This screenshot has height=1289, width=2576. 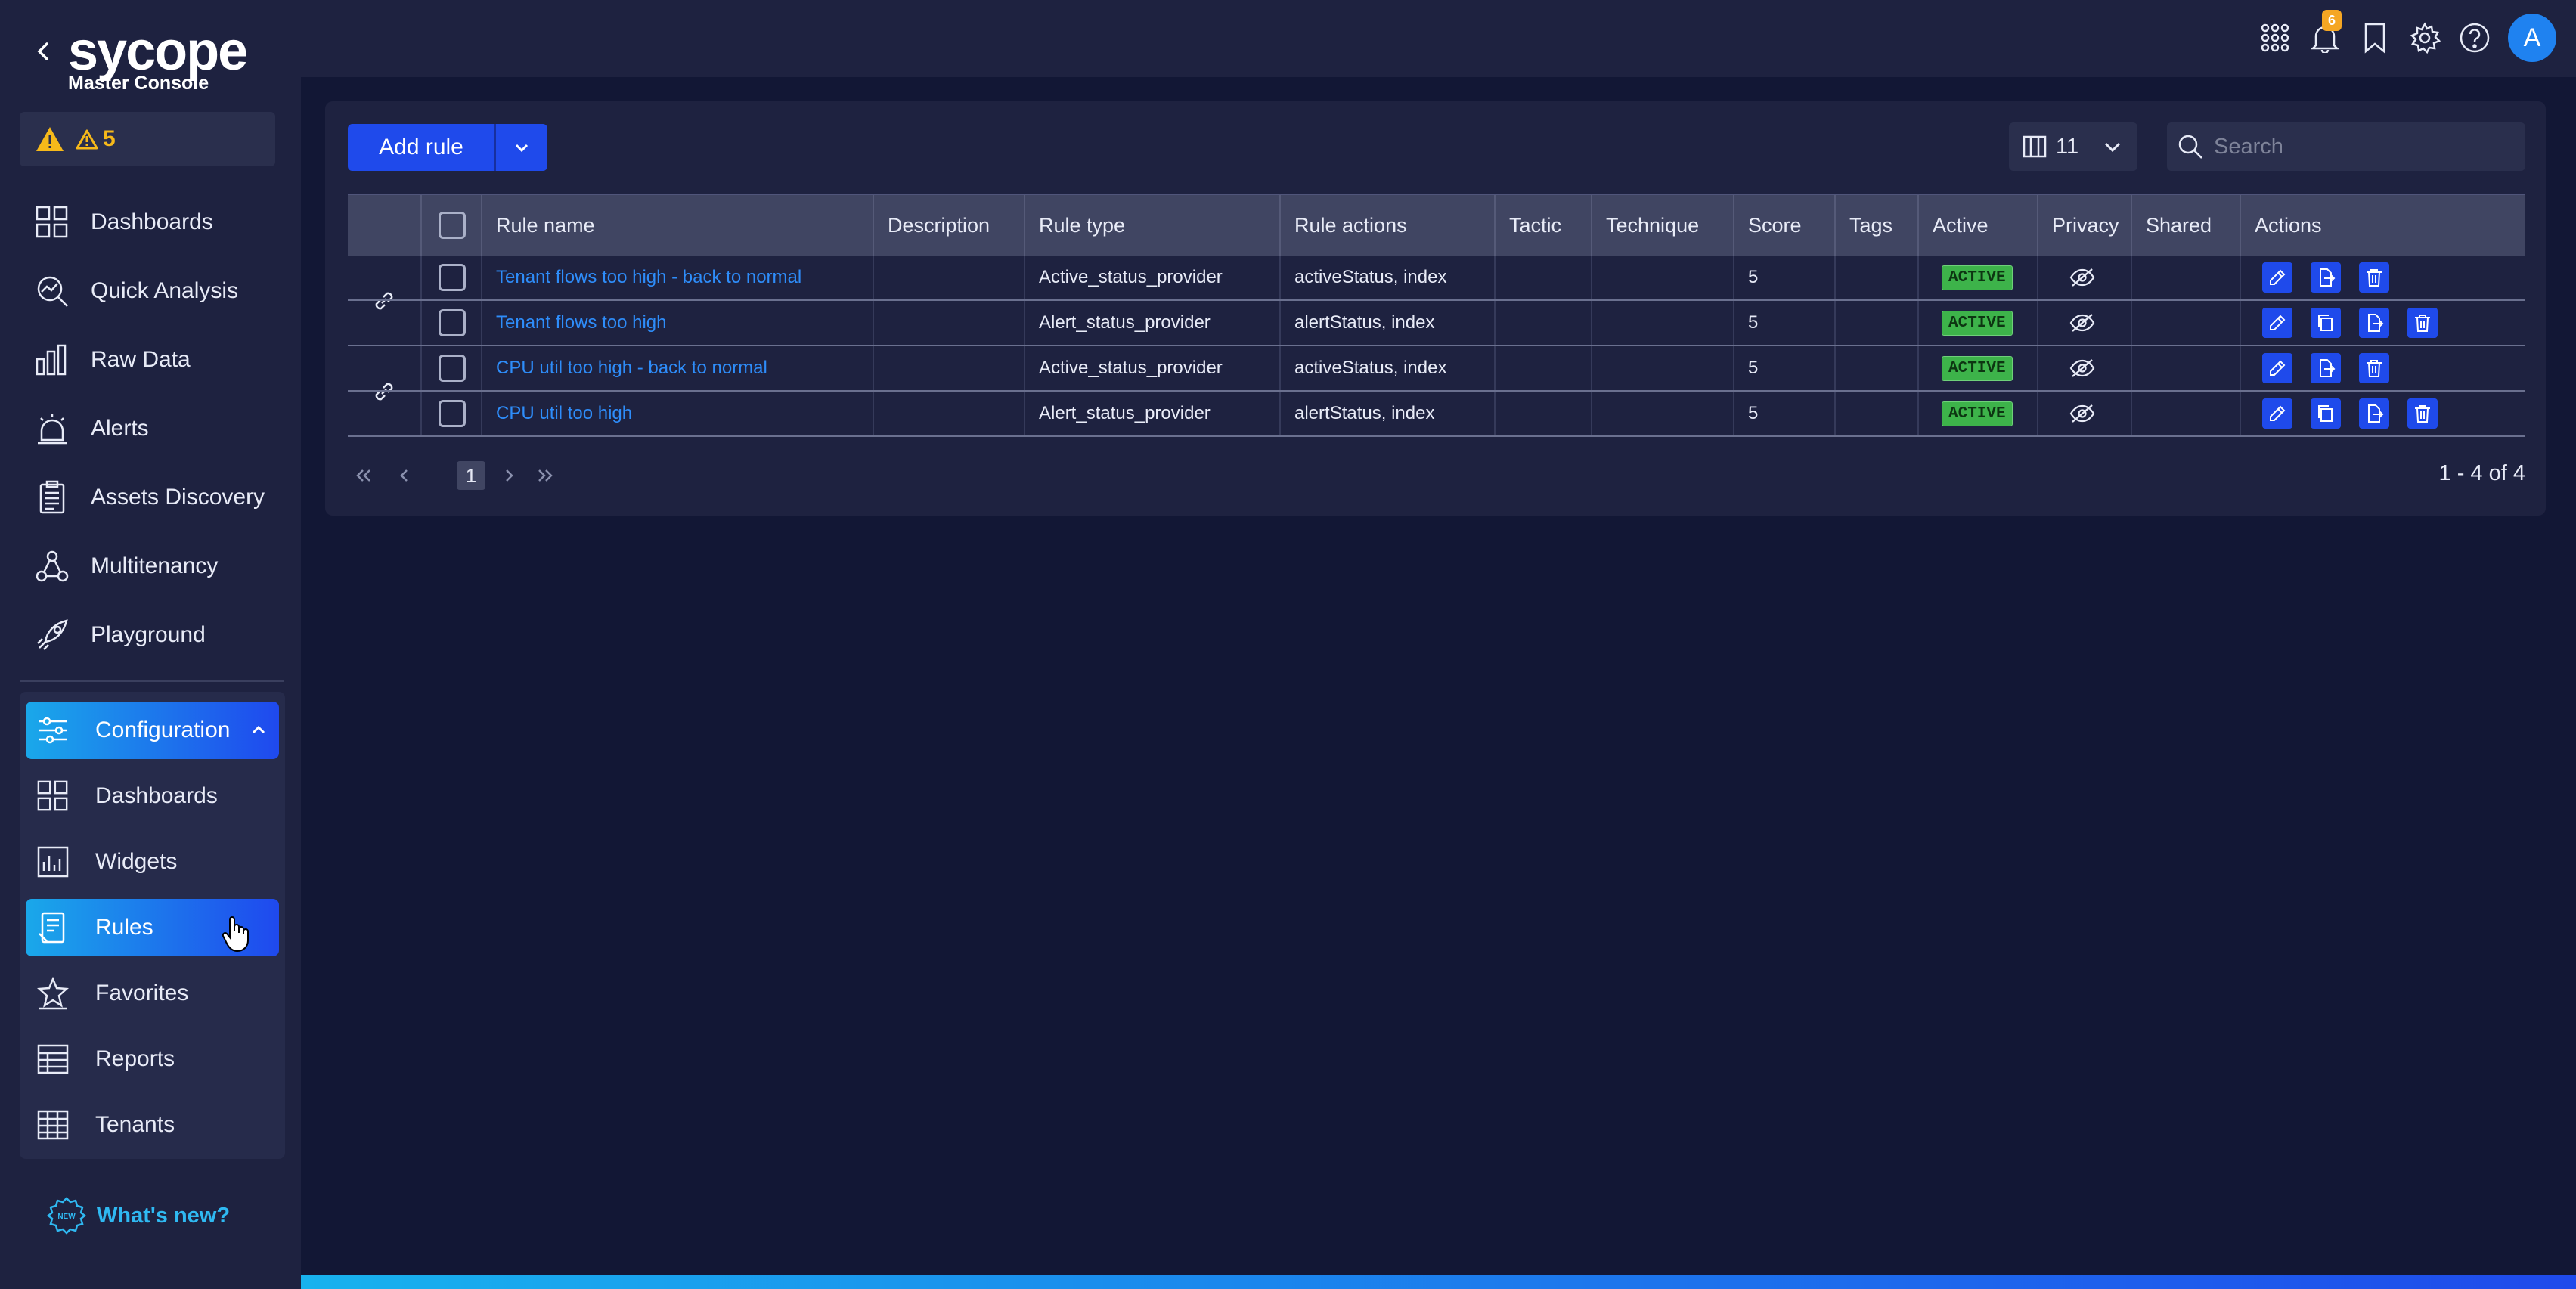 What do you see at coordinates (152, 359) in the screenshot?
I see `sidebar-item-raw-data: Raw Data` at bounding box center [152, 359].